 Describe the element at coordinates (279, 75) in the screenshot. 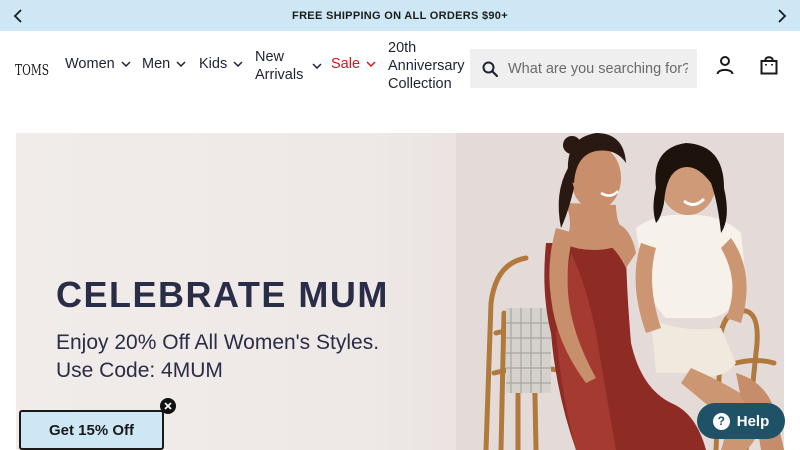

I see `nav-new-arrivals-line2: Arrivals` at that location.